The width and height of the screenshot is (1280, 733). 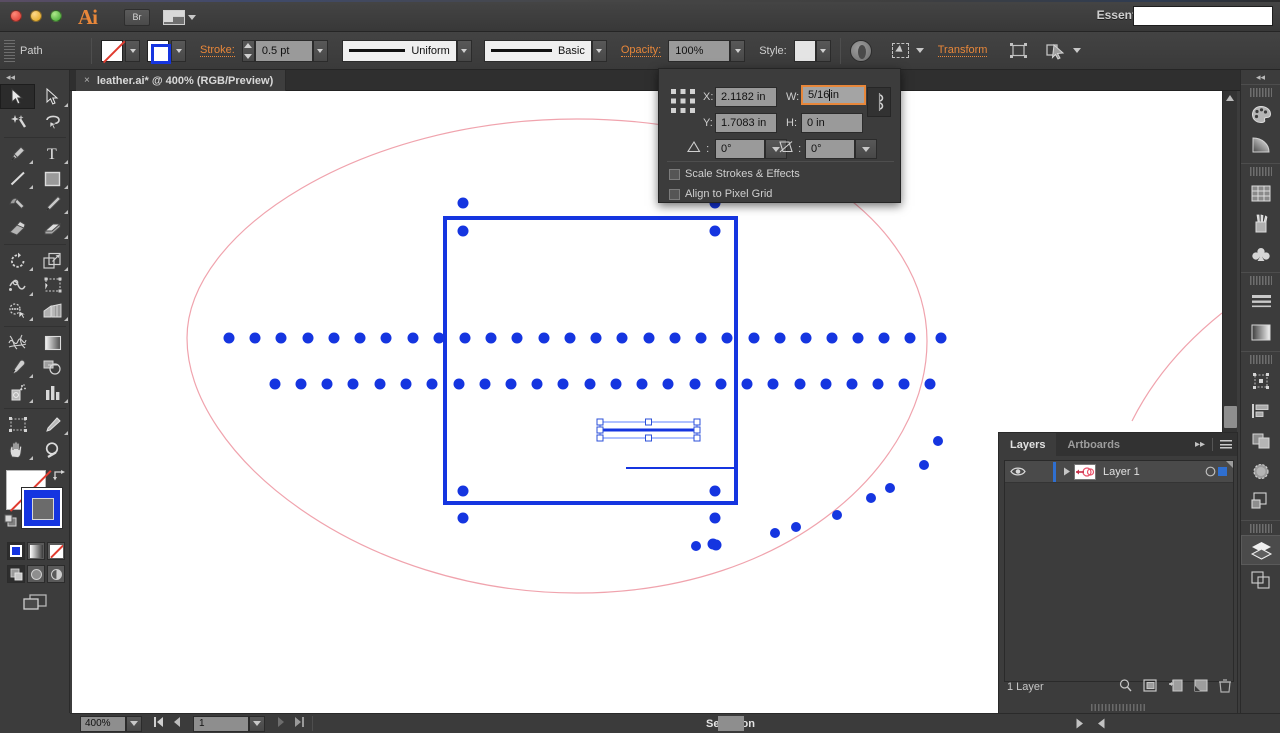 I want to click on mesh-tool, so click(x=17, y=342).